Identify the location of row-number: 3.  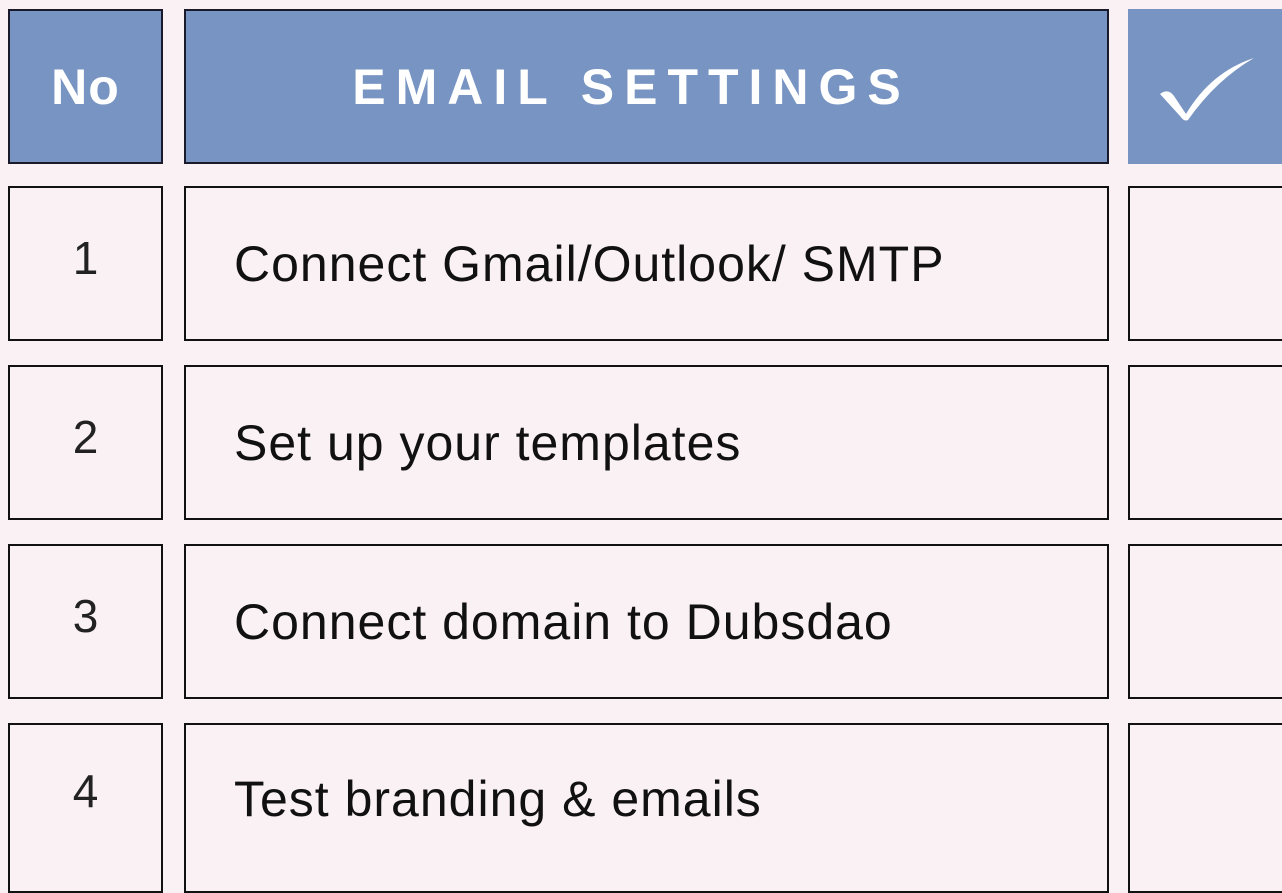
(85, 621).